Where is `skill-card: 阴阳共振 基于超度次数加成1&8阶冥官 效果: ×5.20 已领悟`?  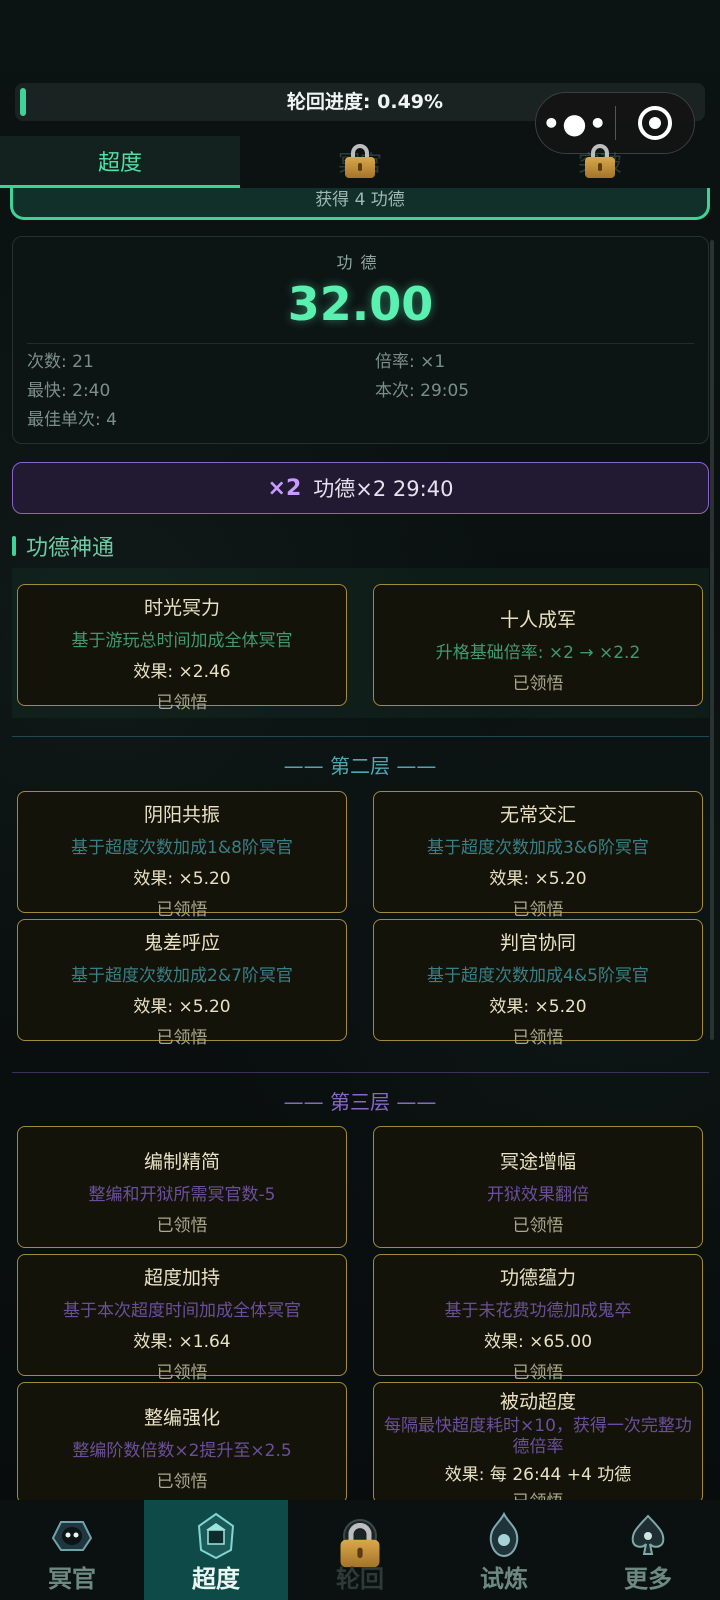 skill-card: 阴阳共振 基于超度次数加成1&8阶冥官 效果: ×5.20 已领悟 is located at coordinates (182, 855).